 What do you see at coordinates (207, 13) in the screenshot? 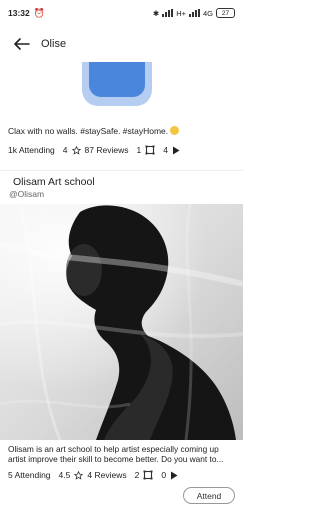
I see `network-type-2: 4G` at bounding box center [207, 13].